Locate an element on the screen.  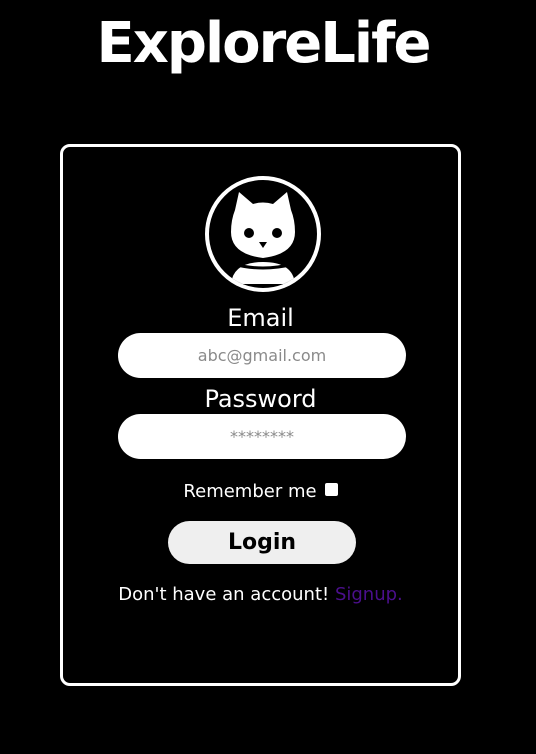
remember-me-label: Remember me is located at coordinates (250, 491).